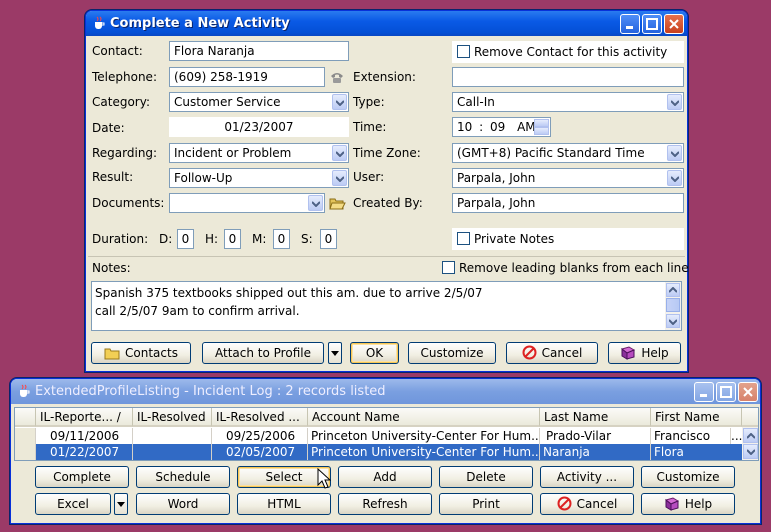 Image resolution: width=771 pixels, height=532 pixels. Describe the element at coordinates (185, 239) in the screenshot. I see `duration-days-field: 0` at that location.